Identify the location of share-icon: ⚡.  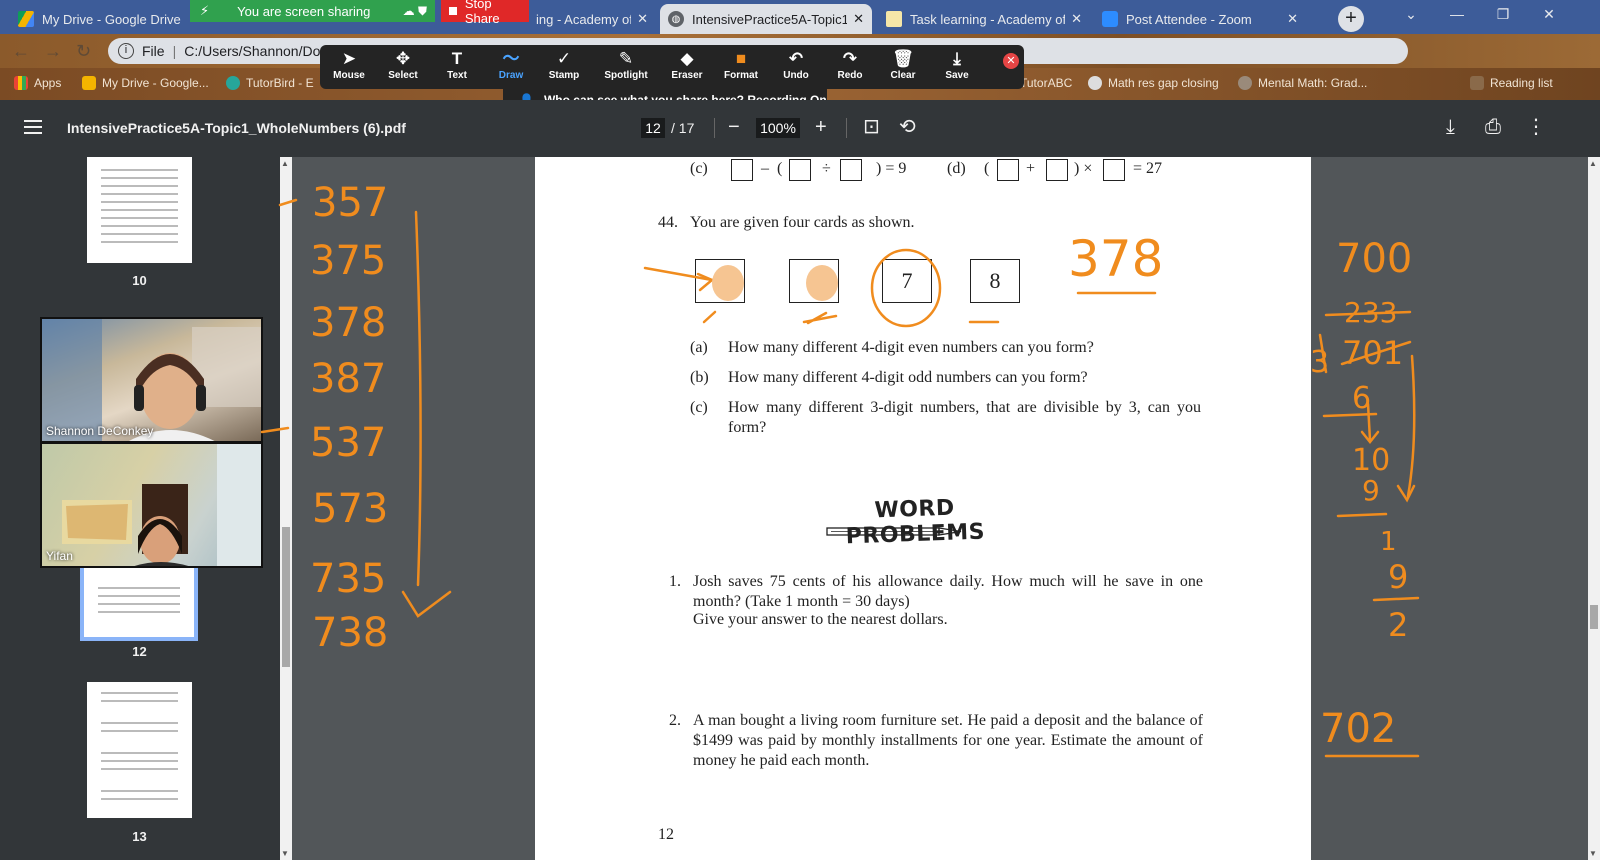
(205, 10).